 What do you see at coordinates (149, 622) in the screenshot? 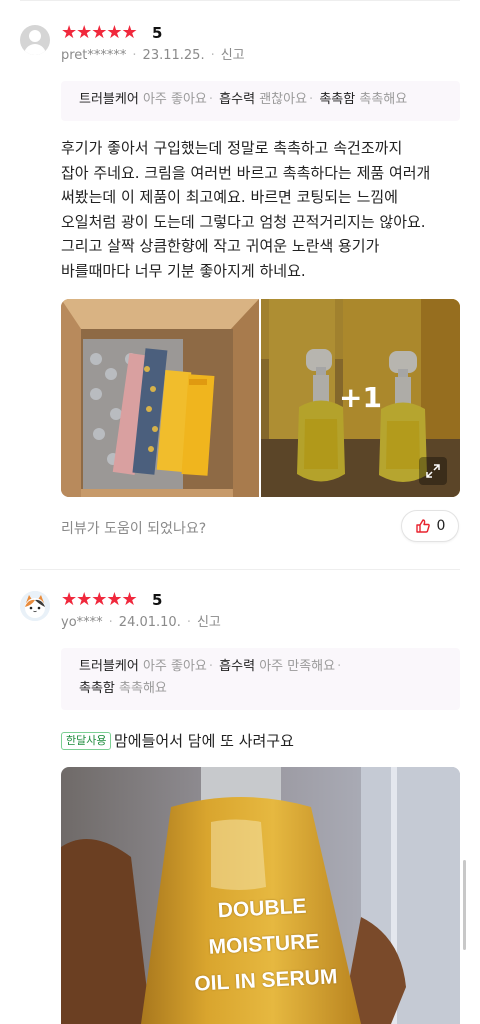
I see `review-date: 24.01.10.` at bounding box center [149, 622].